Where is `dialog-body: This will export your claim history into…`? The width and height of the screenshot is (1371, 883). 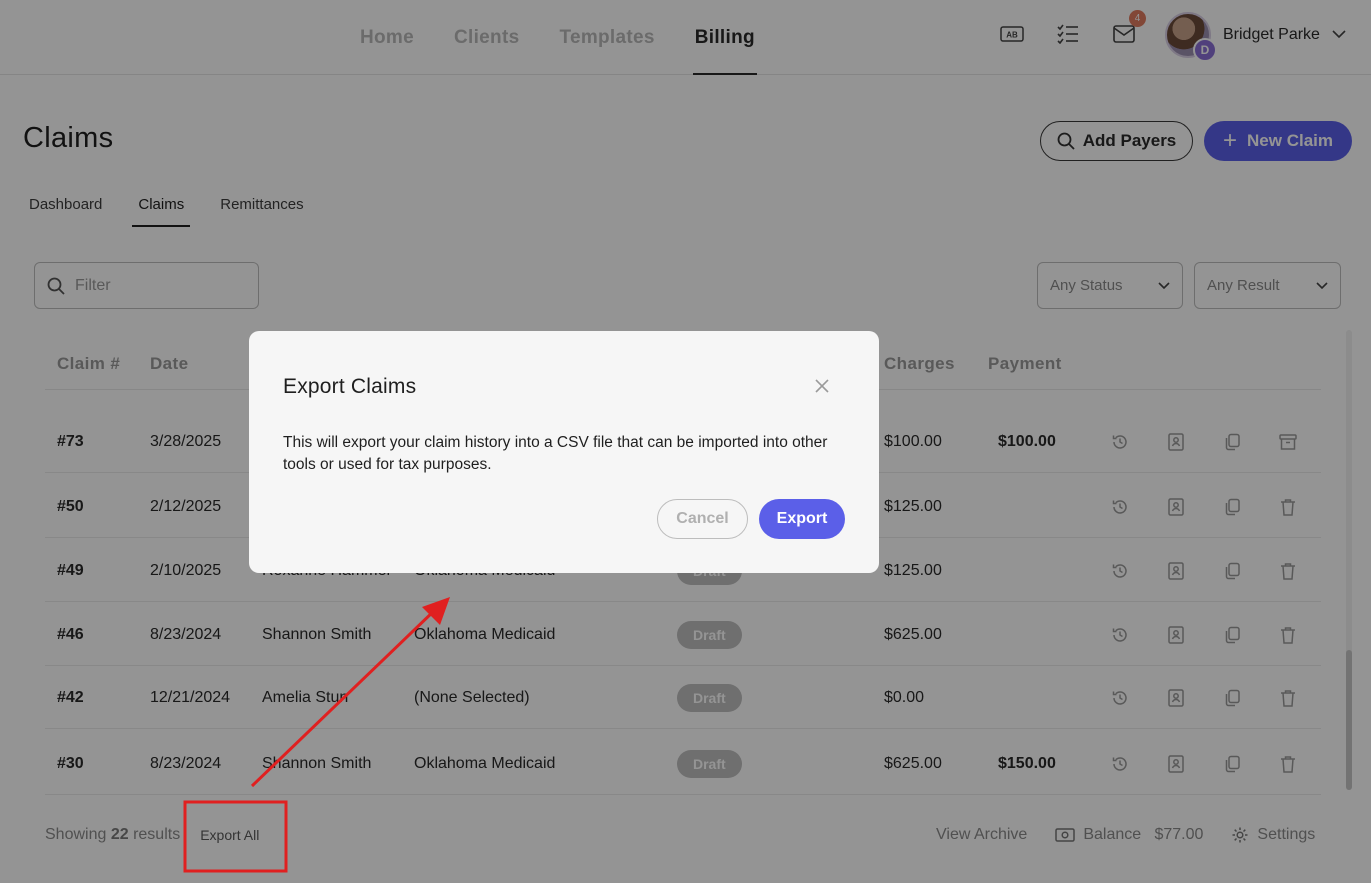 dialog-body: This will export your claim history into… is located at coordinates (555, 453).